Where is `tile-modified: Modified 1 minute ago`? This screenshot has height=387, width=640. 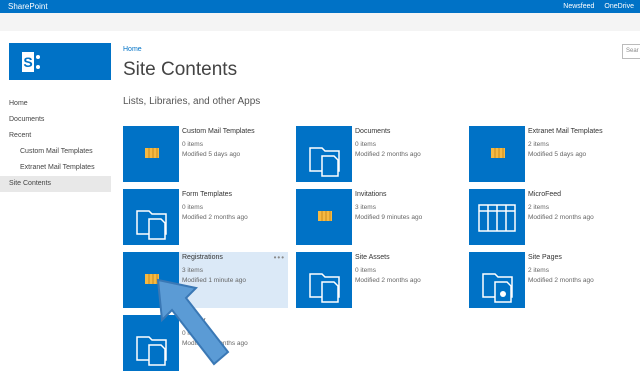
tile-modified: Modified 1 minute ago is located at coordinates (214, 280).